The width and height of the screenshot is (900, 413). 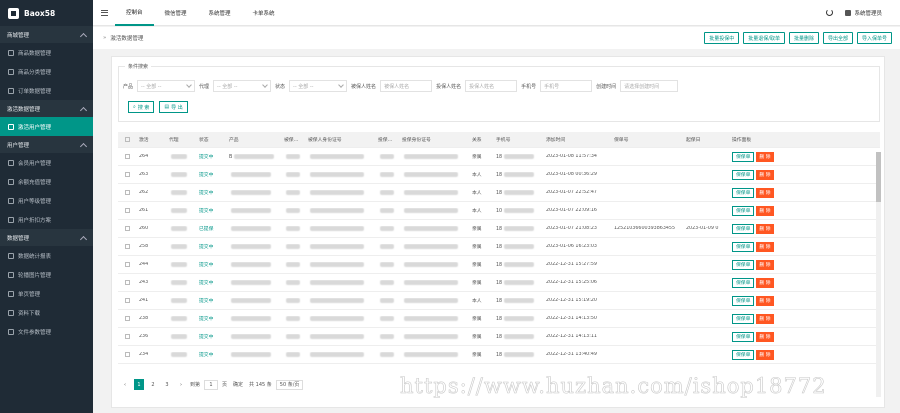 What do you see at coordinates (566, 86) in the screenshot?
I see `filter-input: 手机号` at bounding box center [566, 86].